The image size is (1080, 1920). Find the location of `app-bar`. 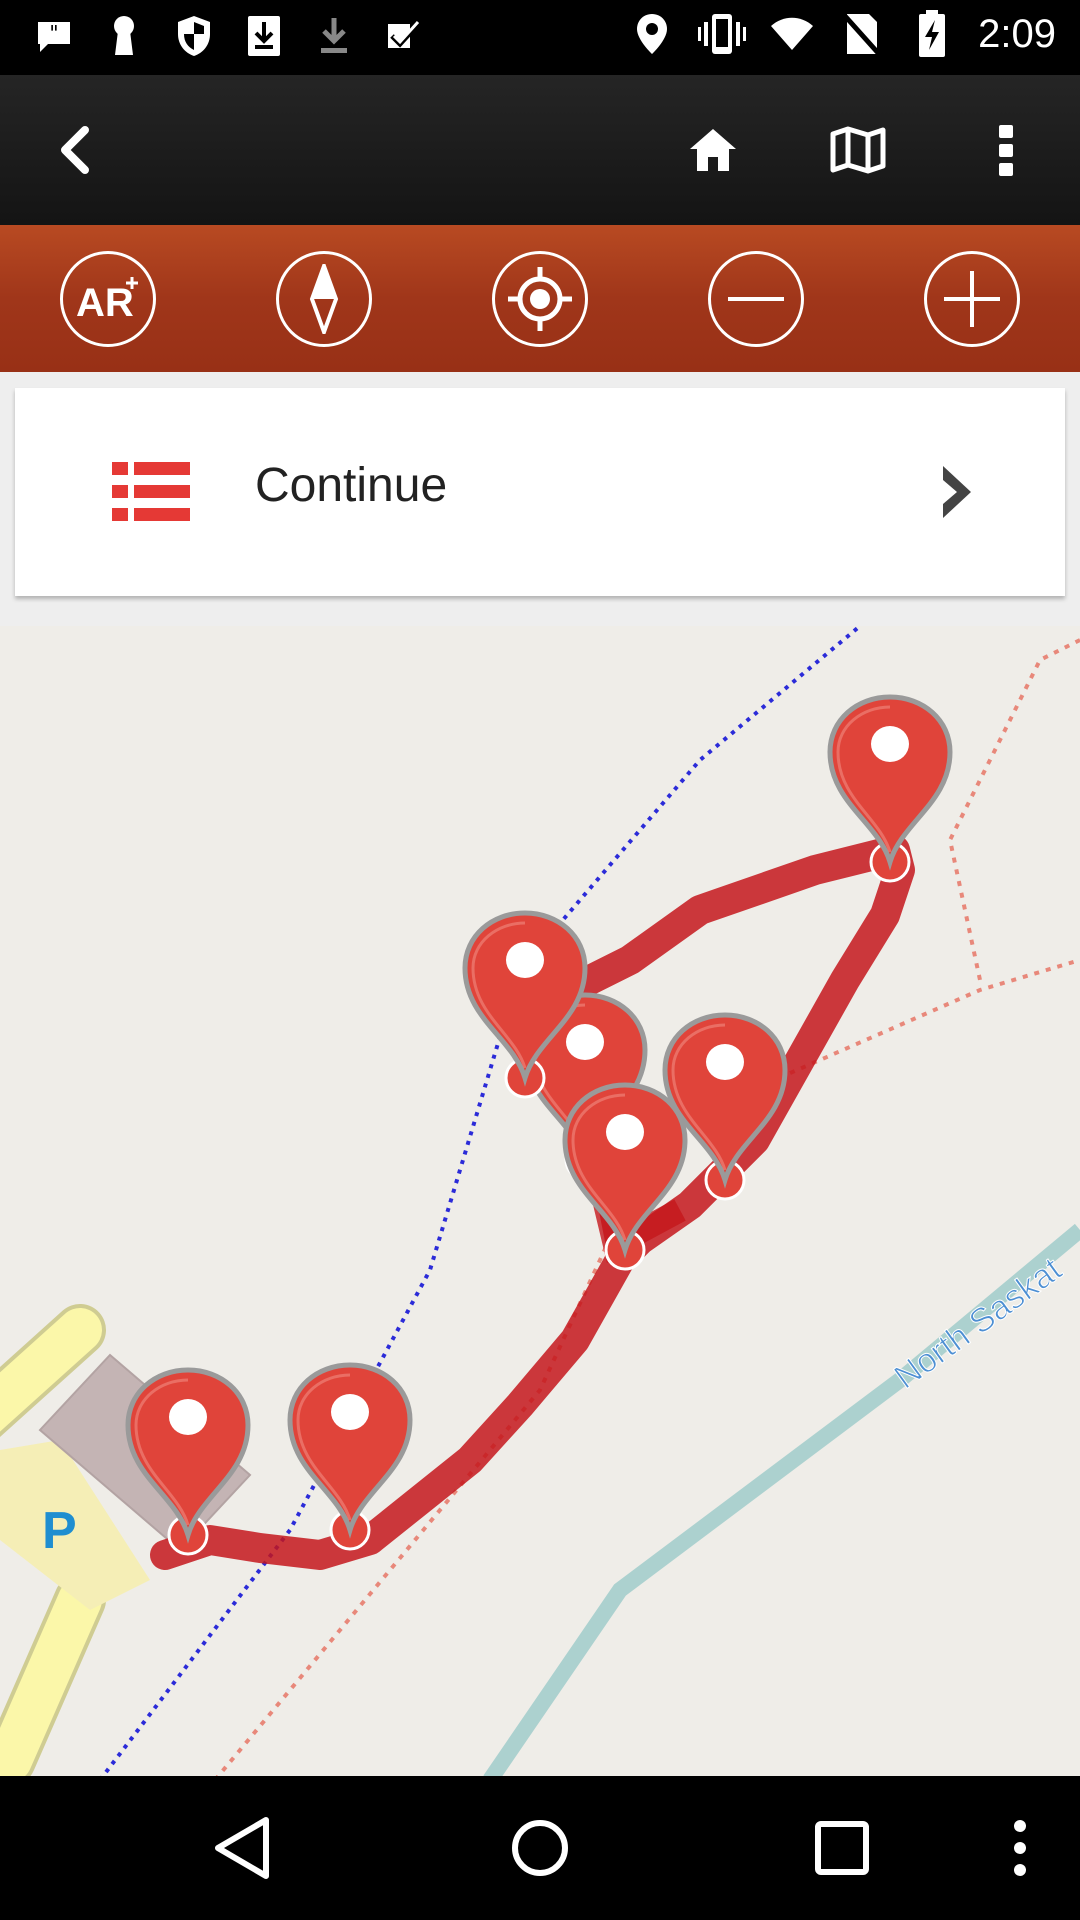

app-bar is located at coordinates (540, 150).